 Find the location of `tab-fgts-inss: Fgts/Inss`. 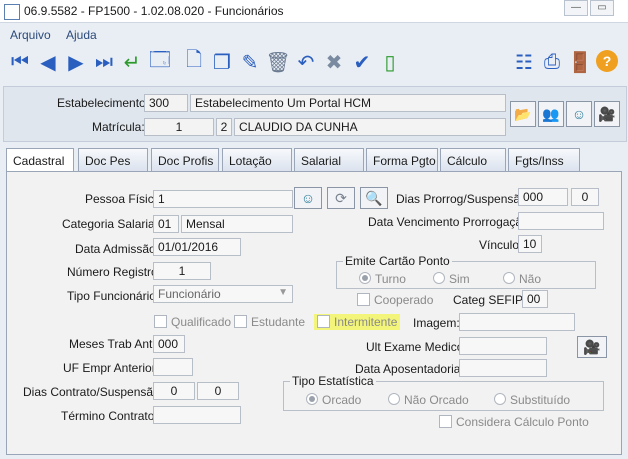

tab-fgts-inss: Fgts/Inss is located at coordinates (544, 159).